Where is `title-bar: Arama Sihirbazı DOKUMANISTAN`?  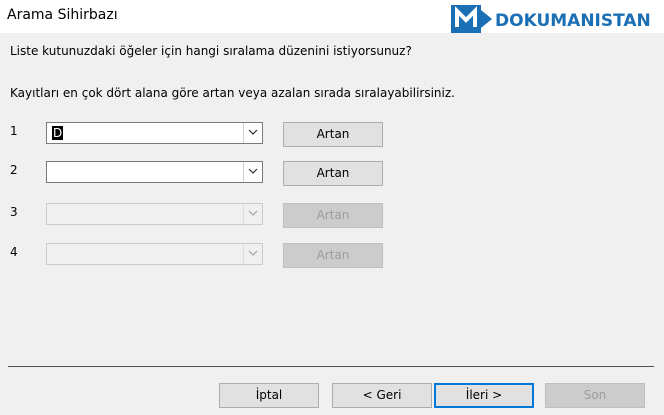 title-bar: Arama Sihirbazı DOKUMANISTAN is located at coordinates (332, 16).